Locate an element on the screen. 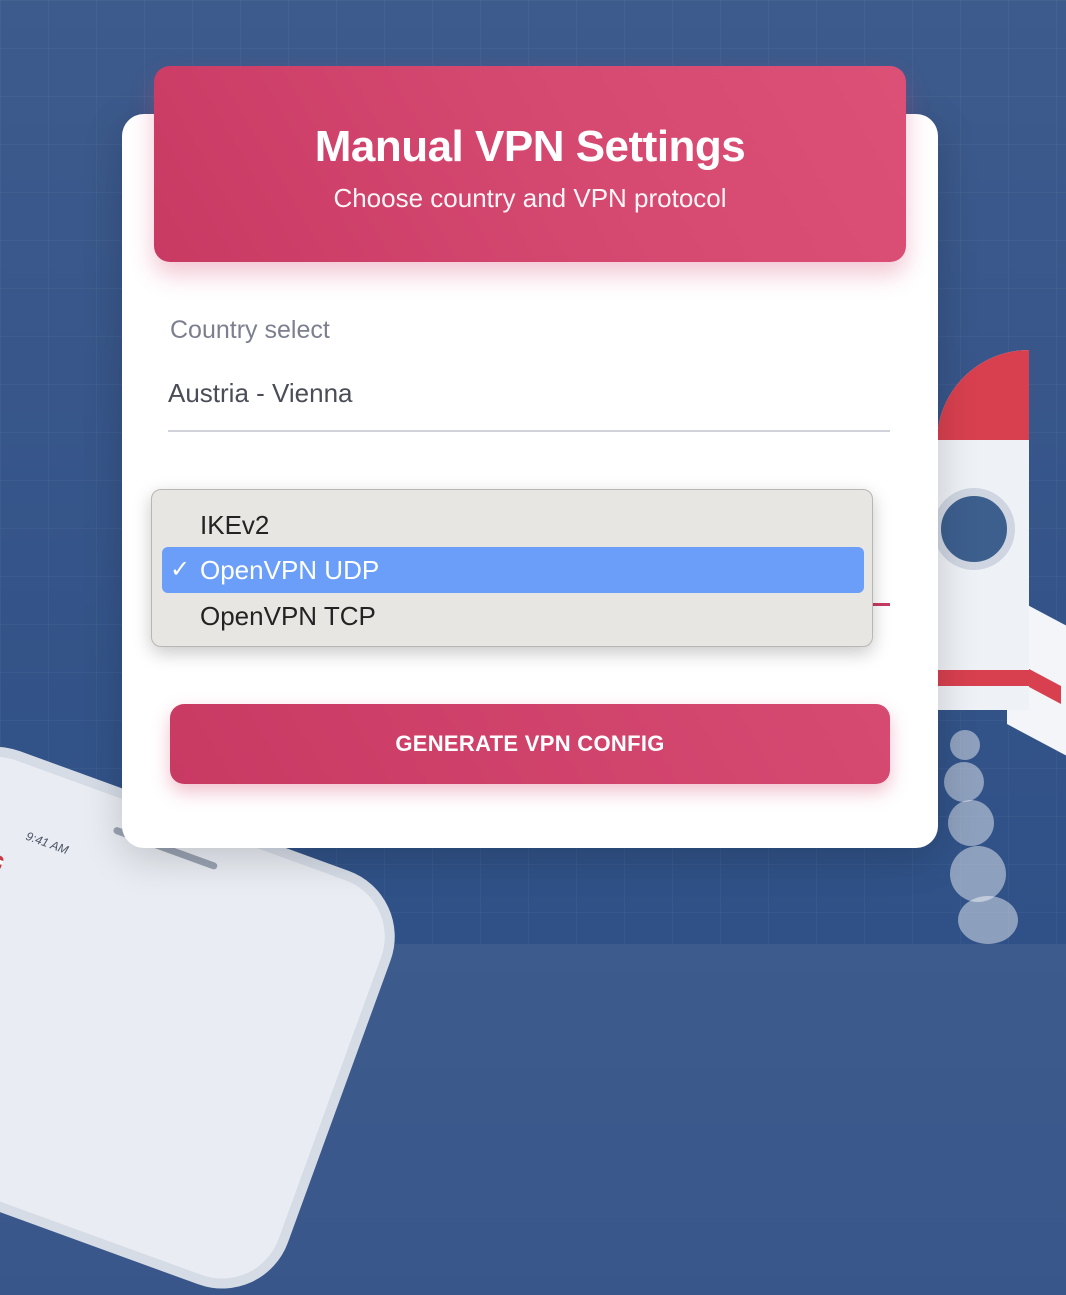  rocket-illustration is located at coordinates (1001, 553).